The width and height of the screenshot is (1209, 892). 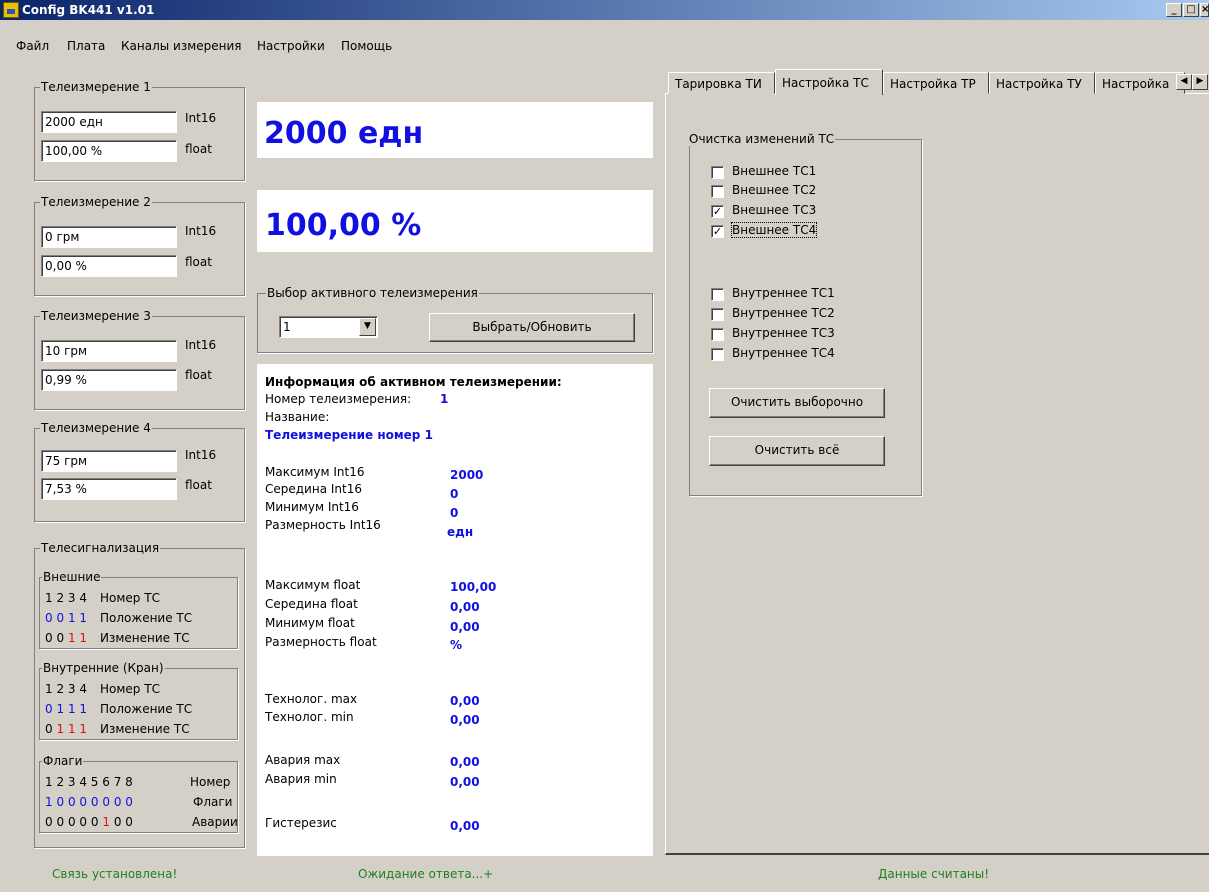 What do you see at coordinates (109, 461) in the screenshot?
I see `tm4-int-field: 75 грм` at bounding box center [109, 461].